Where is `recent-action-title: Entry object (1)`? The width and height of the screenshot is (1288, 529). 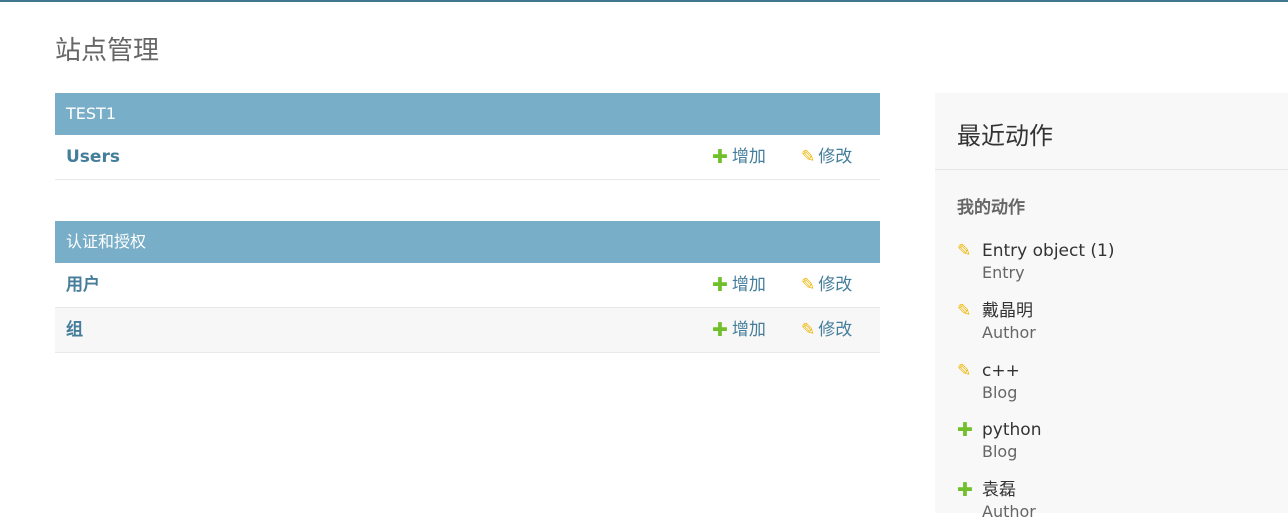 recent-action-title: Entry object (1) is located at coordinates (1048, 251).